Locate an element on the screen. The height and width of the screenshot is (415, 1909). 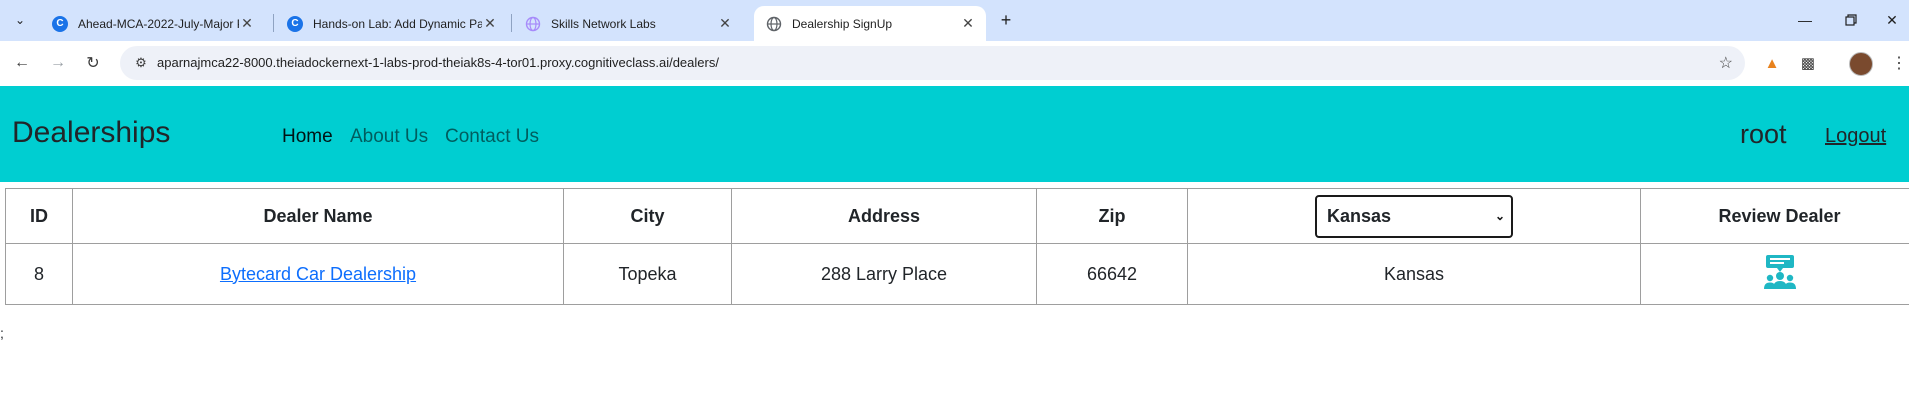
dealer-link: Bytecard Car Dealership is located at coordinates (318, 274).